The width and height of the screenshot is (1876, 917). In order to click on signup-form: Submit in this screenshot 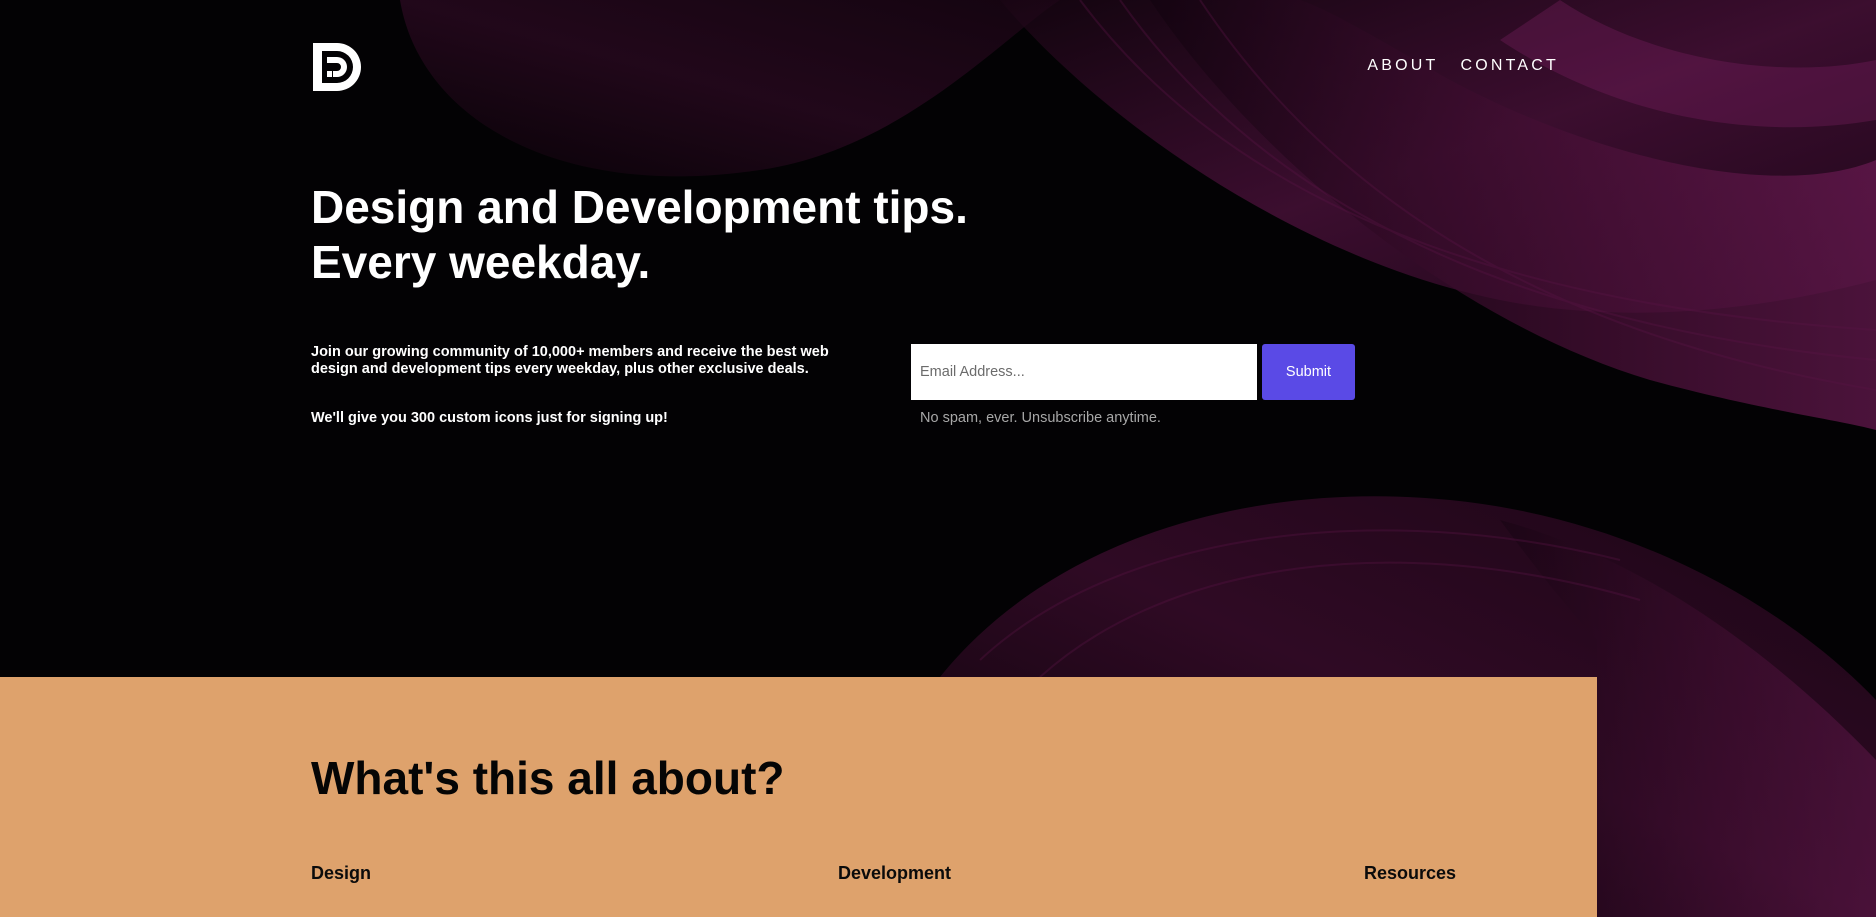, I will do `click(1133, 372)`.